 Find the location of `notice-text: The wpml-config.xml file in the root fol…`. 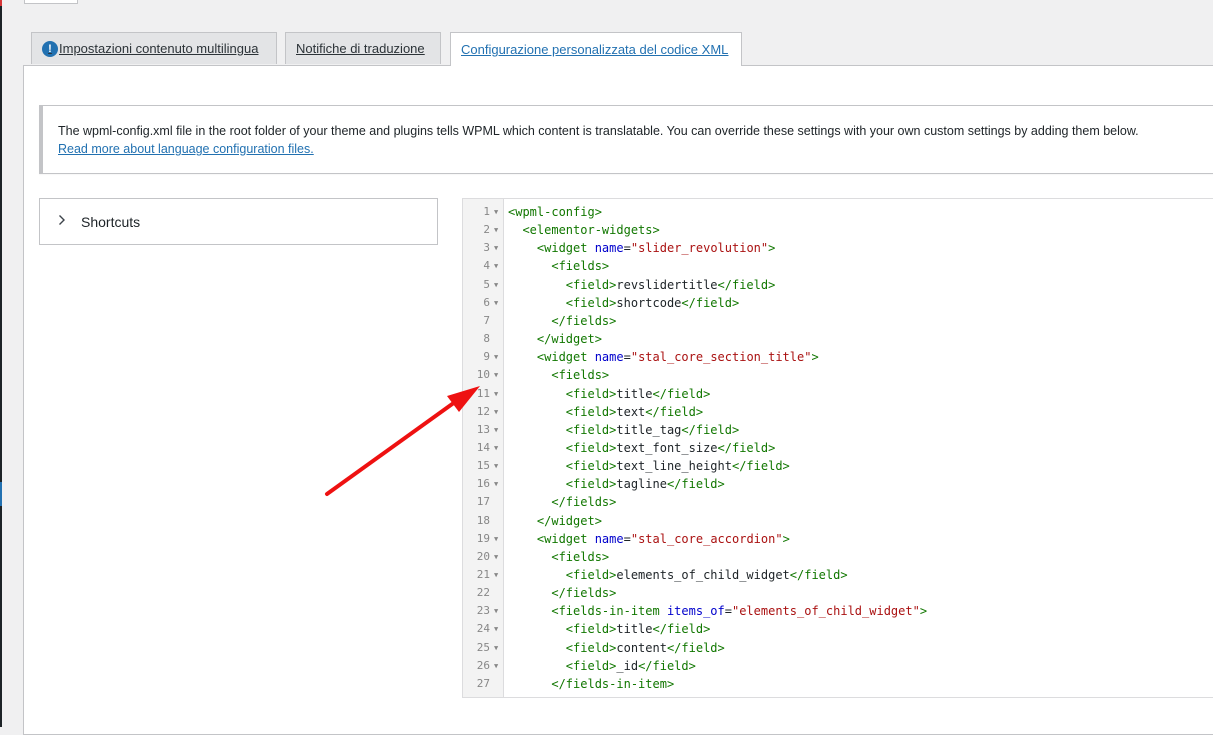

notice-text: The wpml-config.xml file in the root fol… is located at coordinates (598, 131).